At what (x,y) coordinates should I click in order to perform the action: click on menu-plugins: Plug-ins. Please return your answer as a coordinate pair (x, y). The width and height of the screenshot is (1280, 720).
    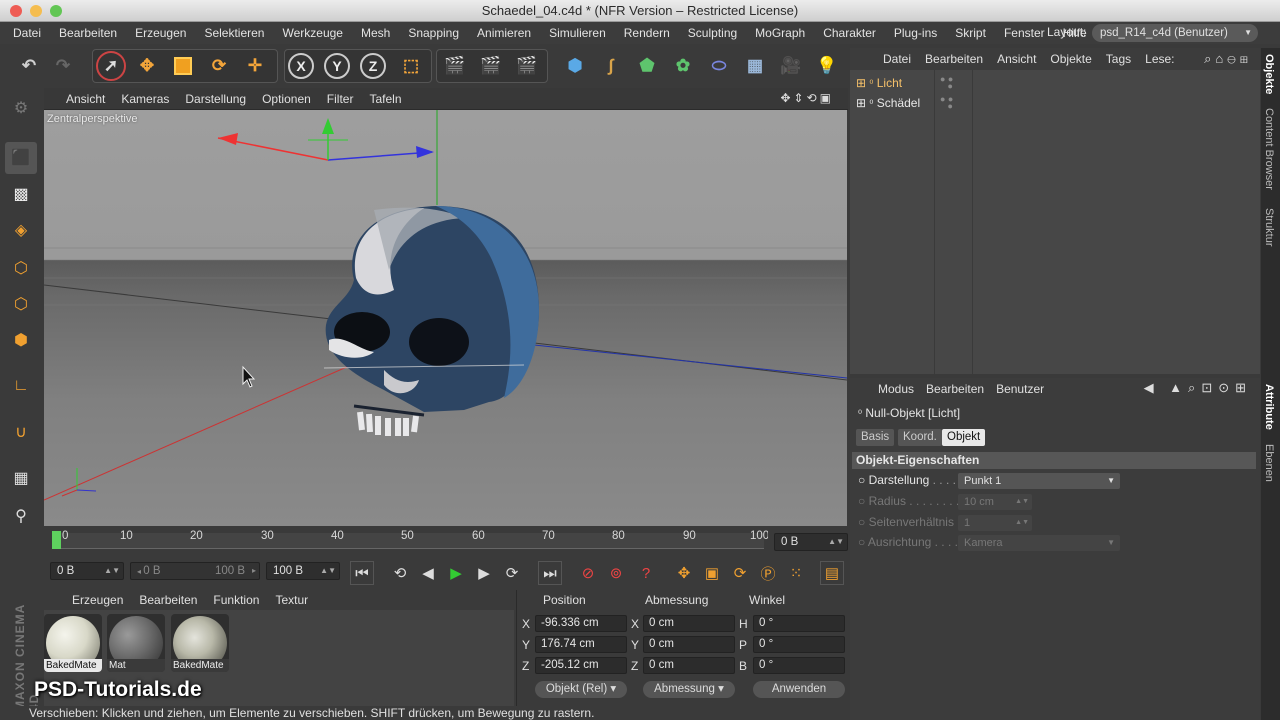
    Looking at the image, I should click on (915, 33).